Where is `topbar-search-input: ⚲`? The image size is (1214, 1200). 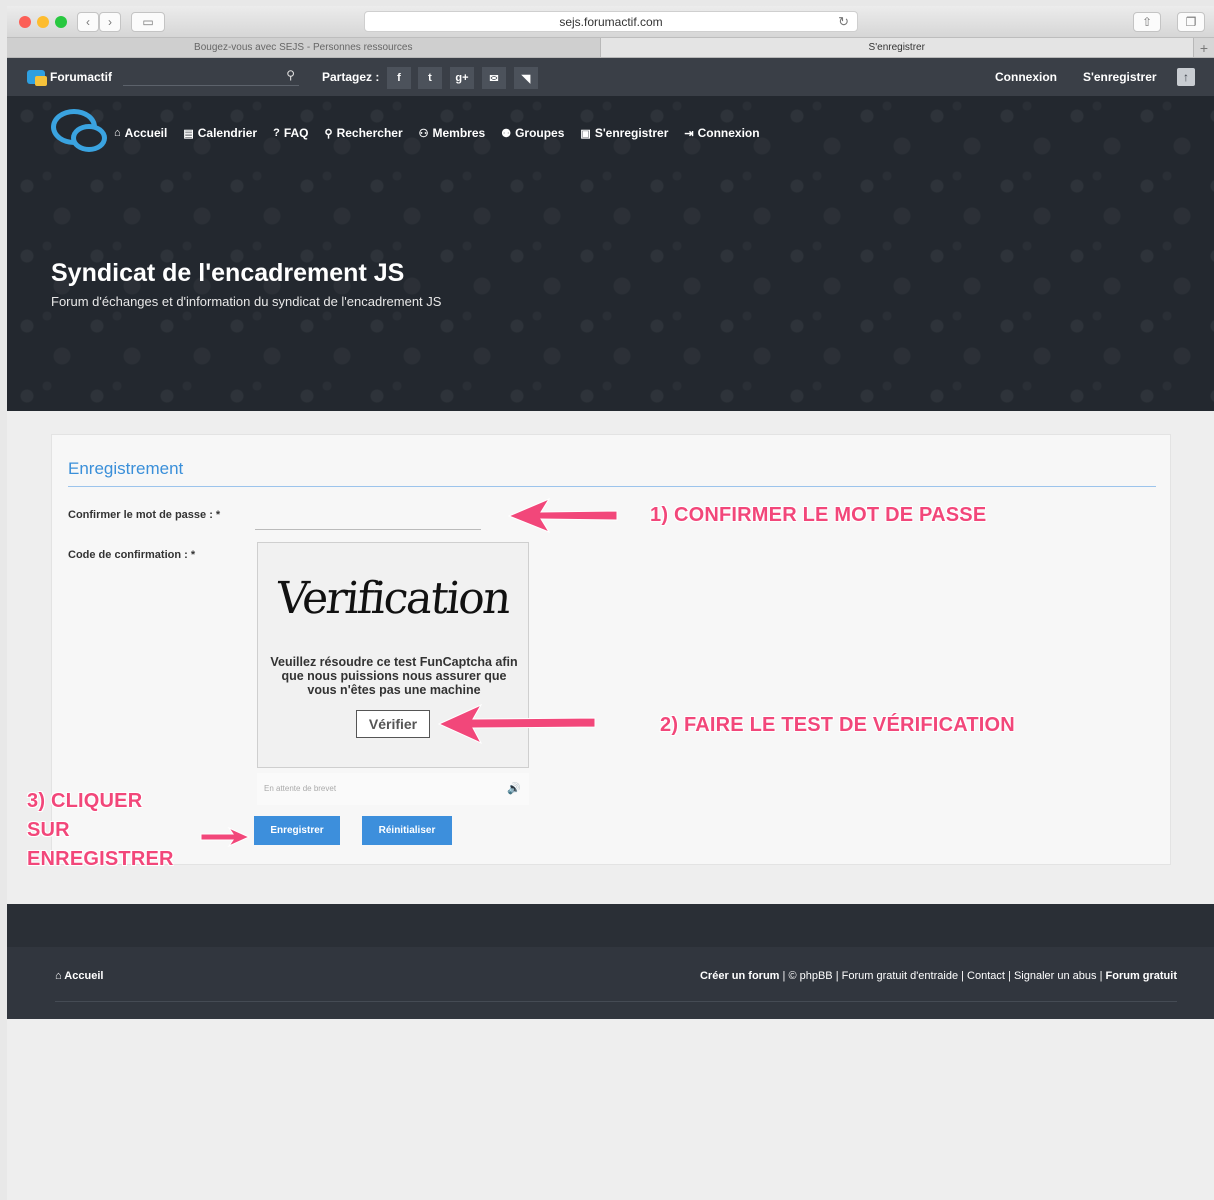 topbar-search-input: ⚲ is located at coordinates (211, 77).